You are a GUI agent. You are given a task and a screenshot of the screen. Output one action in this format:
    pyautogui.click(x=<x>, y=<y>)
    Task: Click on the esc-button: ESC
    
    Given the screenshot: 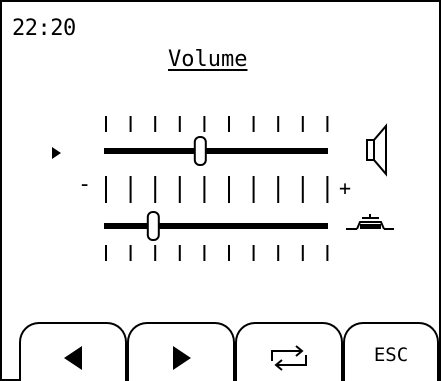 What is the action you would take?
    pyautogui.click(x=391, y=351)
    